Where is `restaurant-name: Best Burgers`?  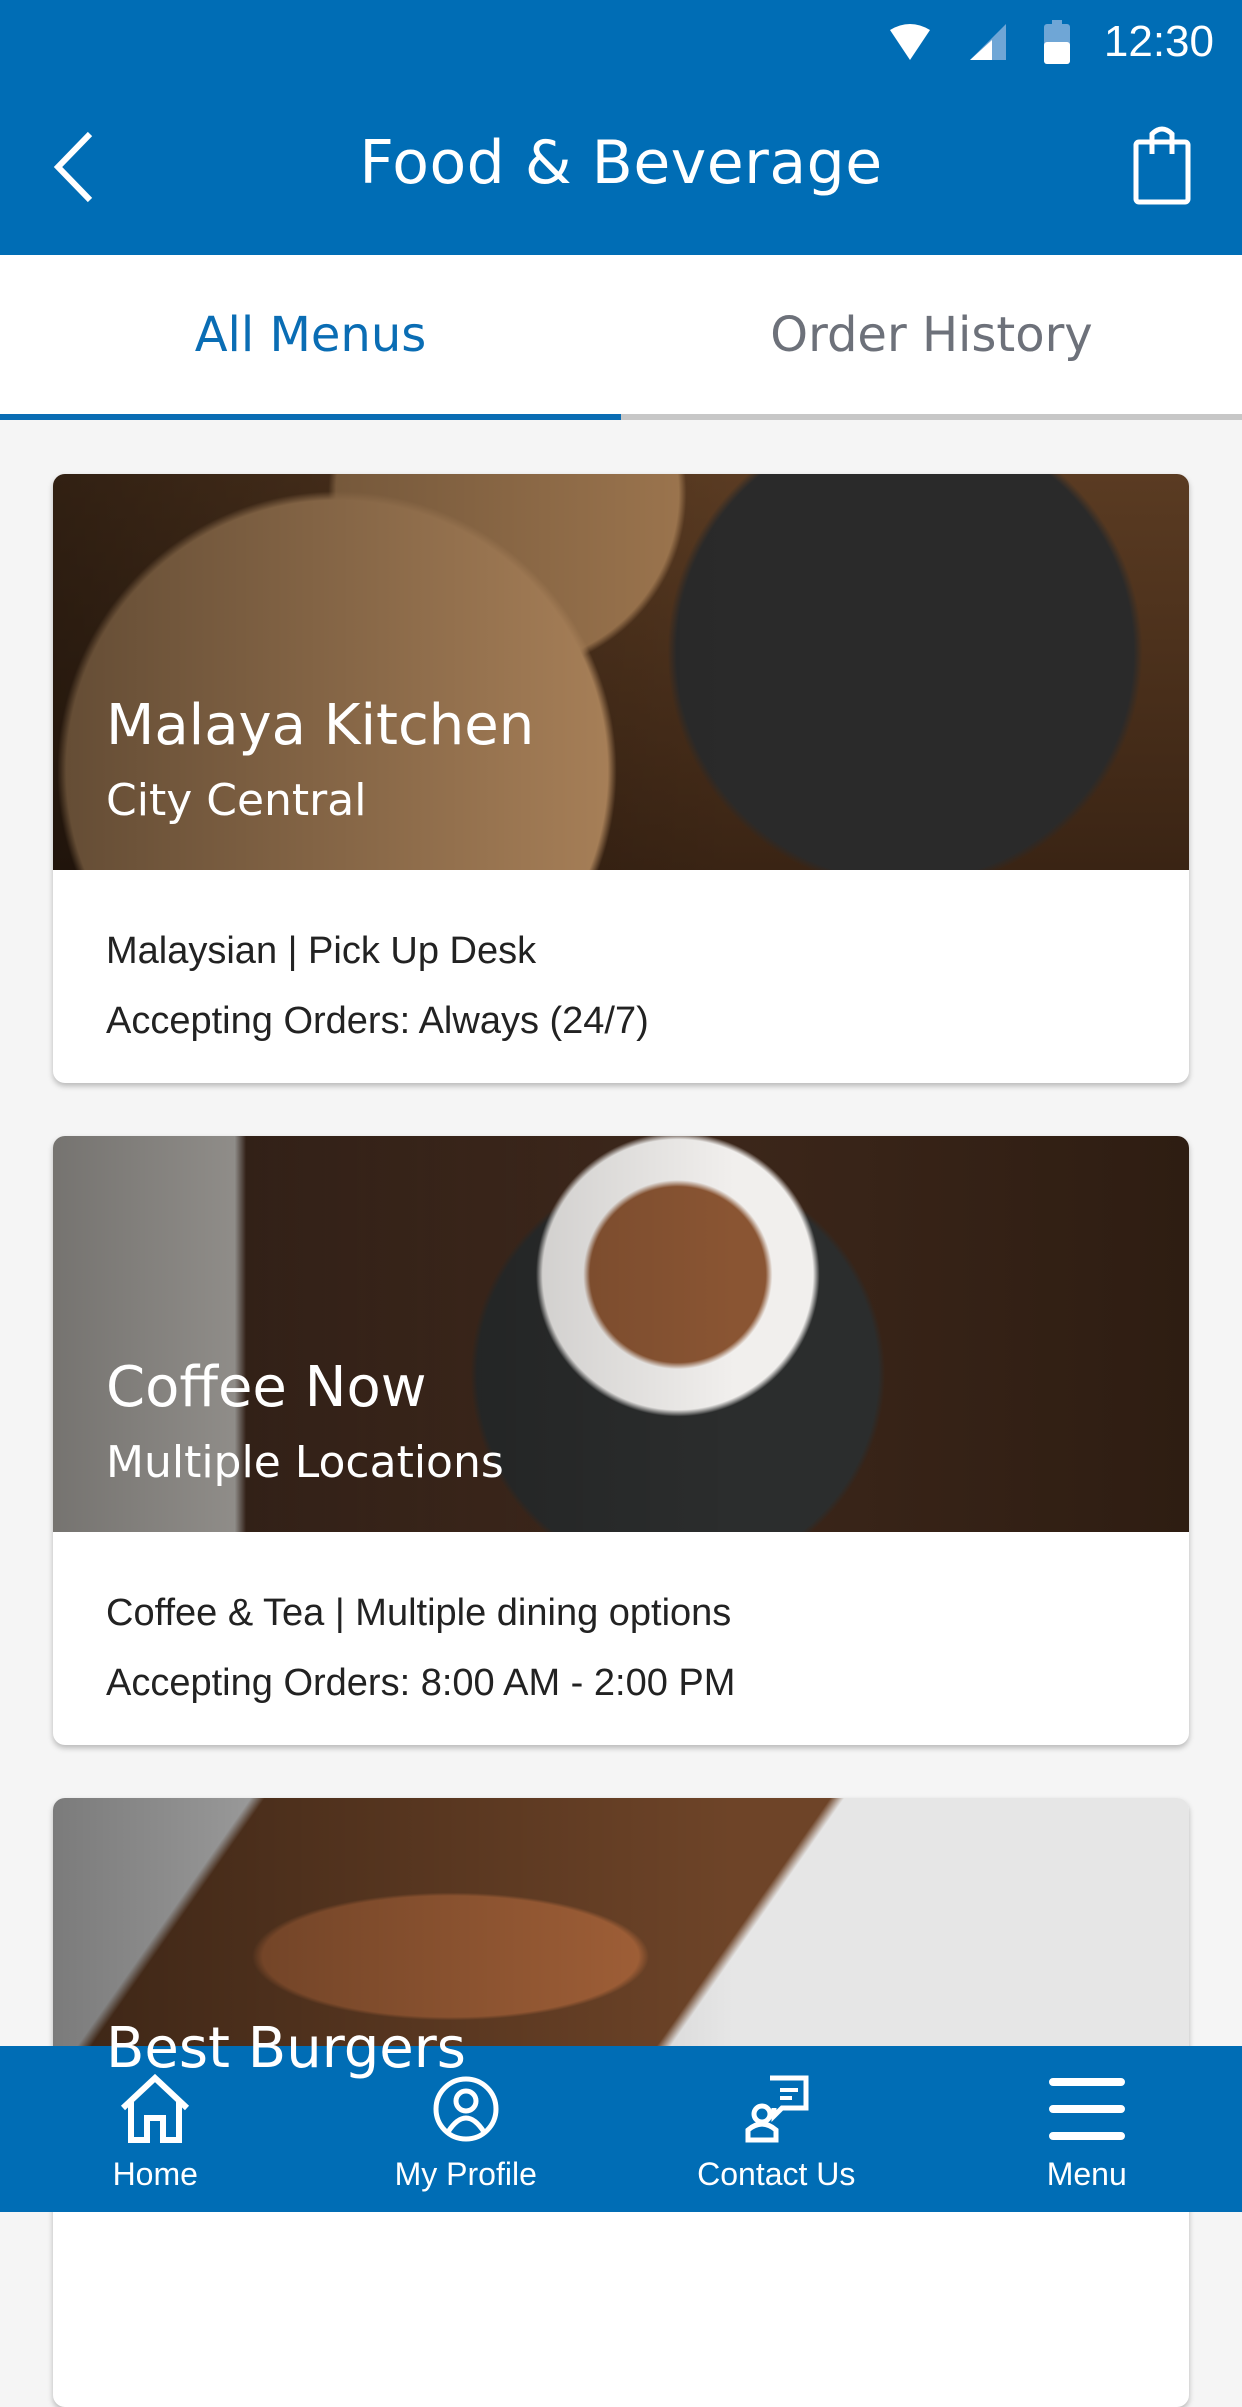
restaurant-name: Best Burgers is located at coordinates (286, 2048).